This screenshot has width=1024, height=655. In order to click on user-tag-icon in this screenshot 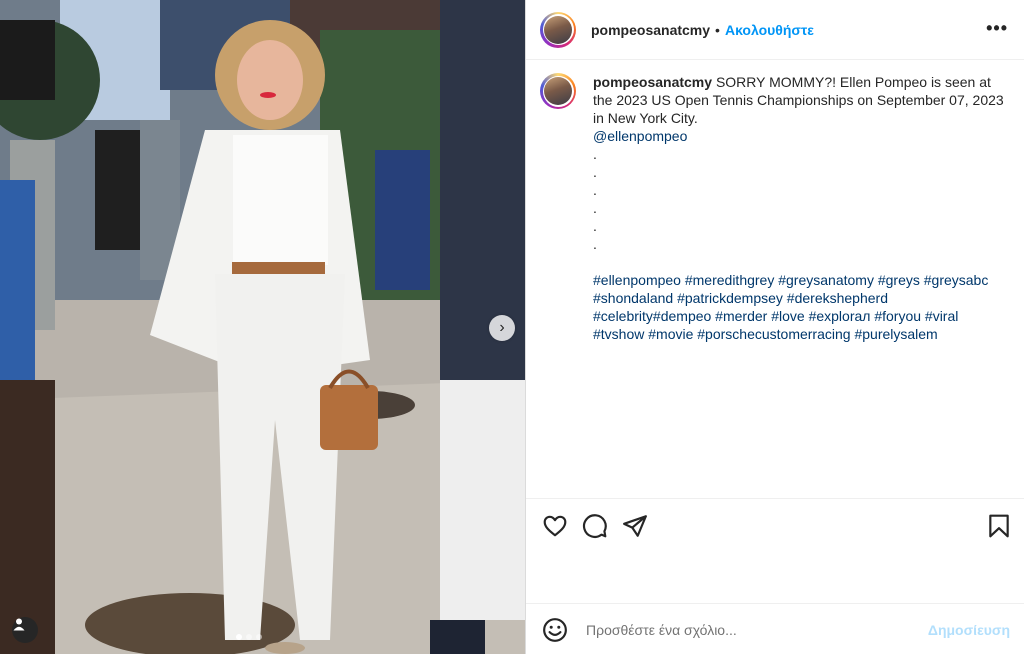, I will do `click(19, 624)`.